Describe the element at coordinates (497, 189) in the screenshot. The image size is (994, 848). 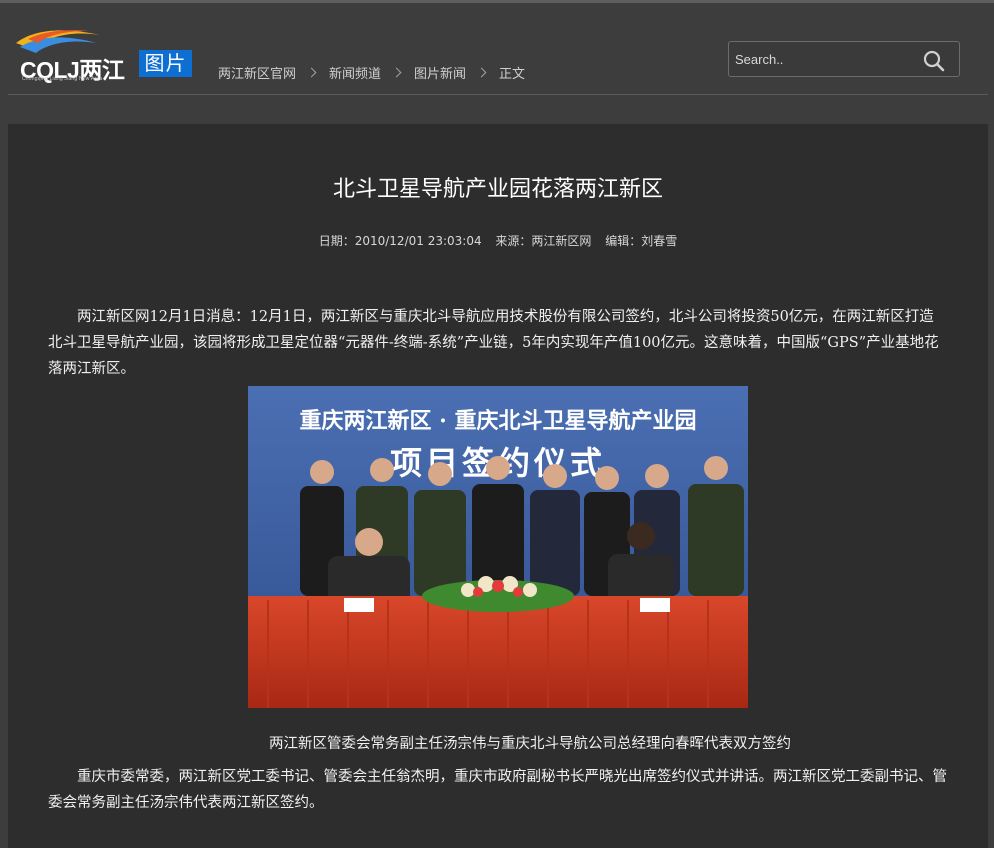
I see `article-title: 北斗卫星导航产业园花落两江新区` at that location.